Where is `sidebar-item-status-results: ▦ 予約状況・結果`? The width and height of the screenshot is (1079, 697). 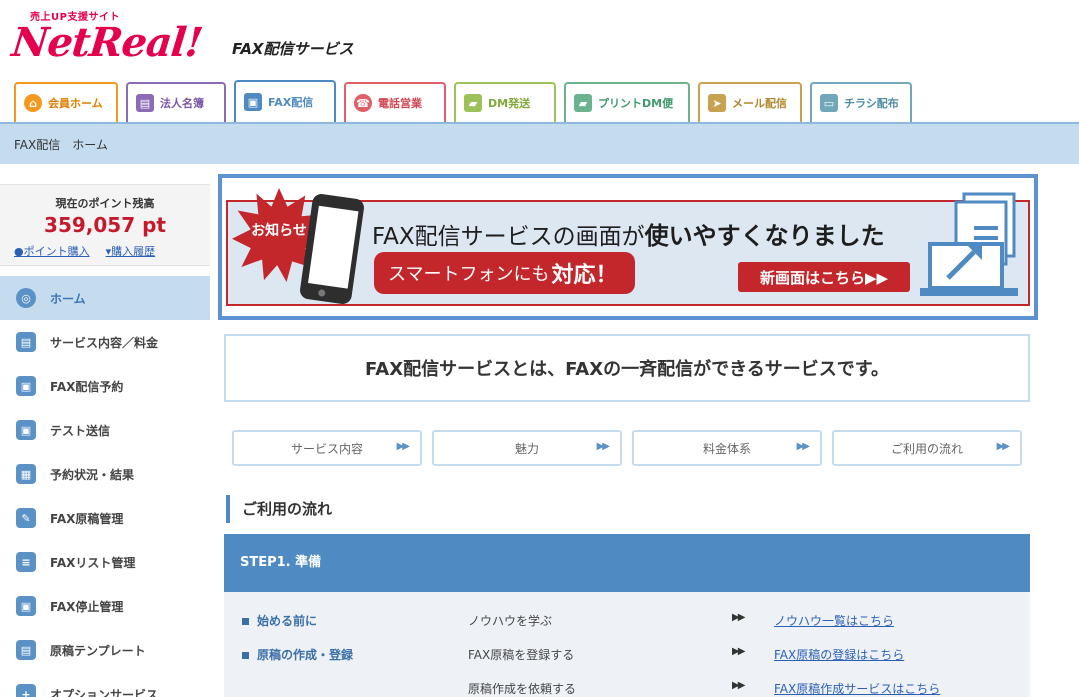 sidebar-item-status-results: ▦ 予約状況・結果 is located at coordinates (105, 474).